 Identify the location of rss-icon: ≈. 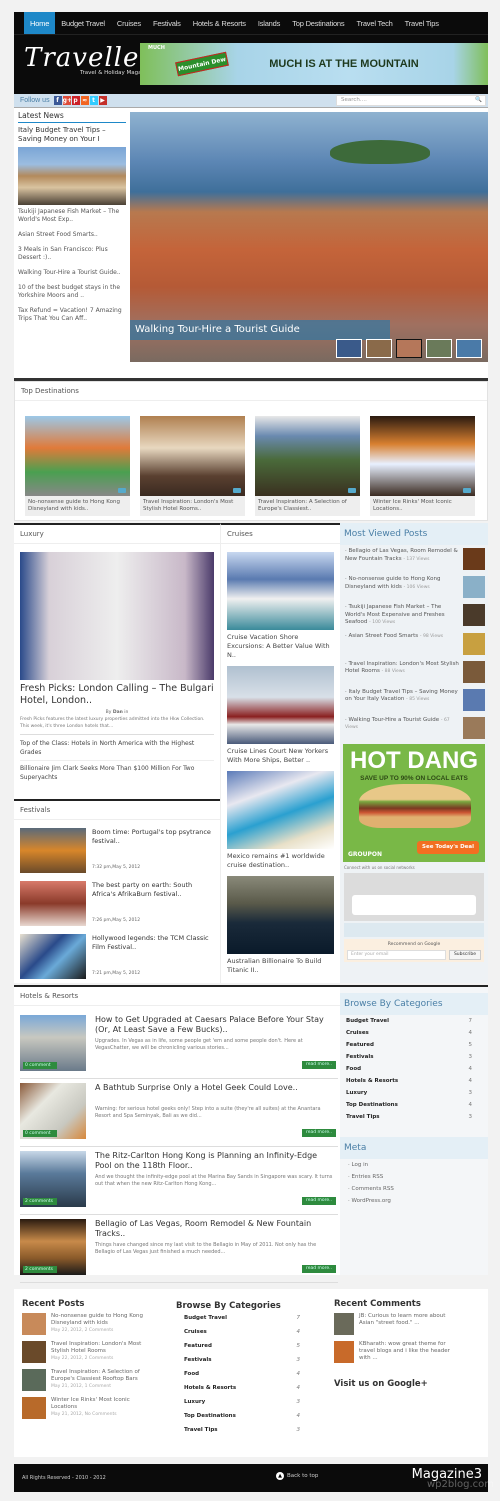
(84, 100).